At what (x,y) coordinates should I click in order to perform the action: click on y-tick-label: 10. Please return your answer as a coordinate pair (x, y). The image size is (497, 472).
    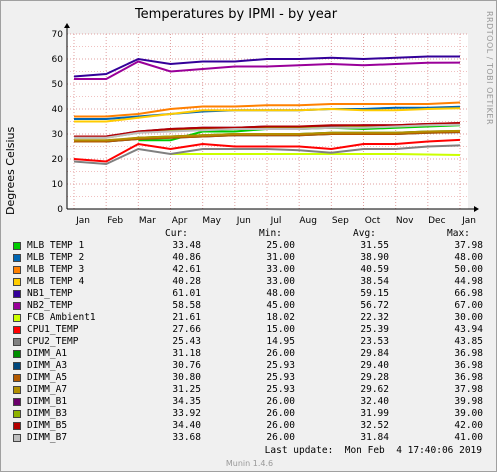
    Looking at the image, I should click on (58, 185).